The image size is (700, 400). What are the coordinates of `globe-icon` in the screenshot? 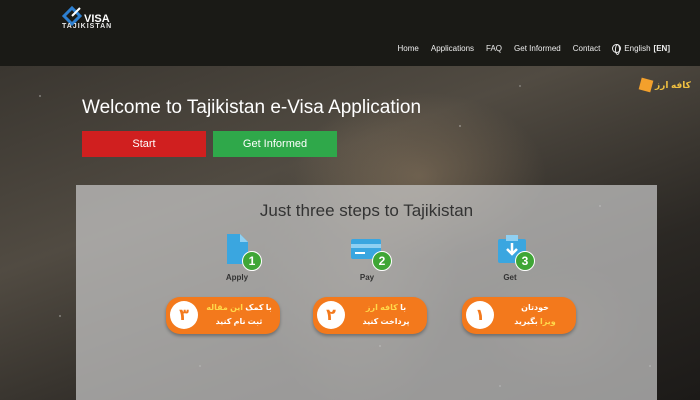 It's located at (617, 49).